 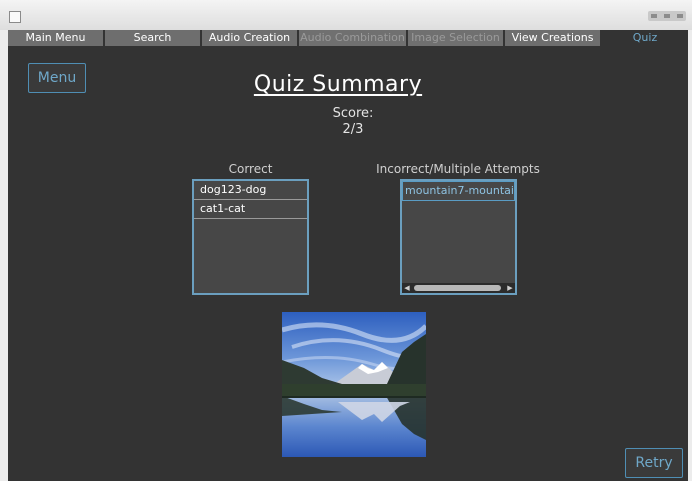 What do you see at coordinates (353, 129) in the screenshot?
I see `score-value: 2/3` at bounding box center [353, 129].